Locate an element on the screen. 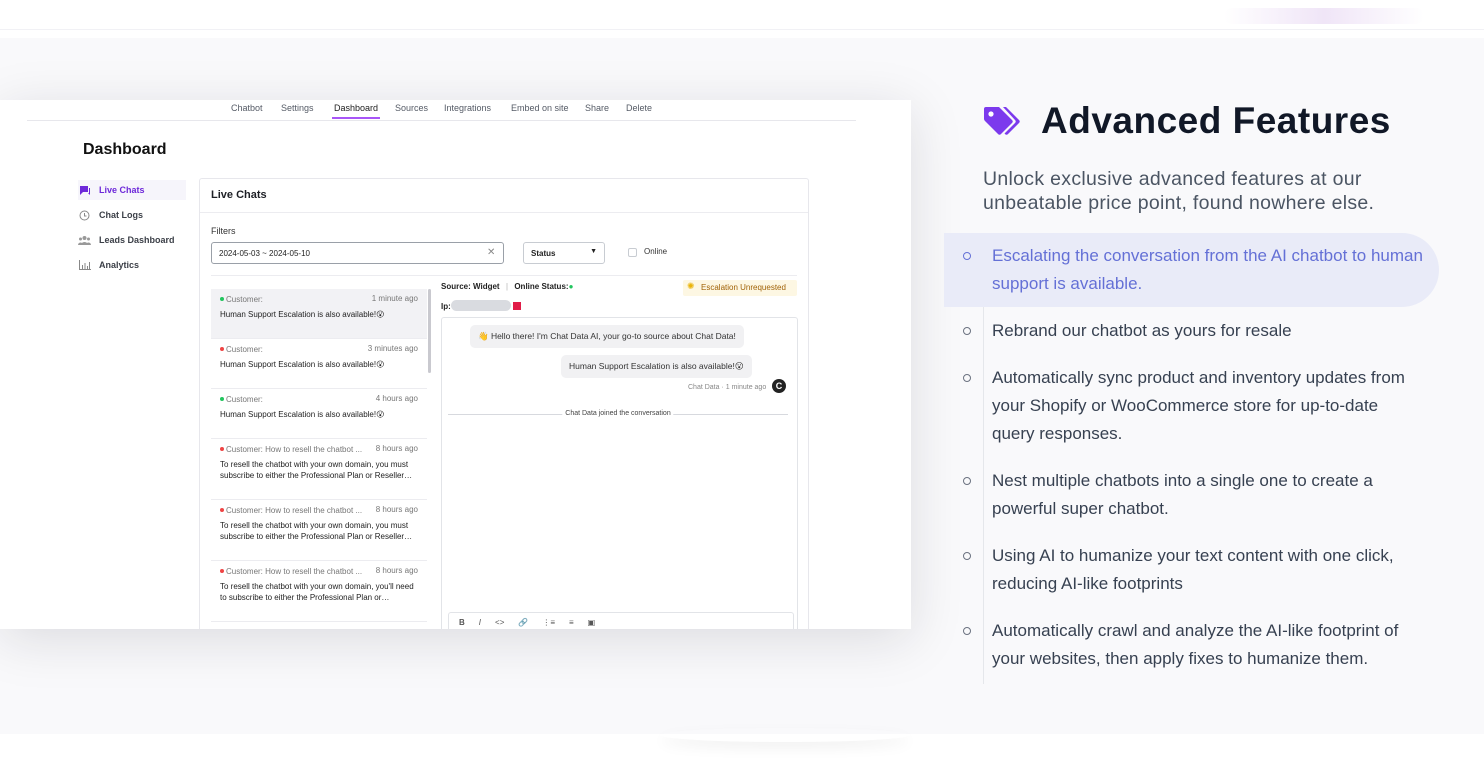 The width and height of the screenshot is (1484, 772). tab-delete: Delete is located at coordinates (639, 108).